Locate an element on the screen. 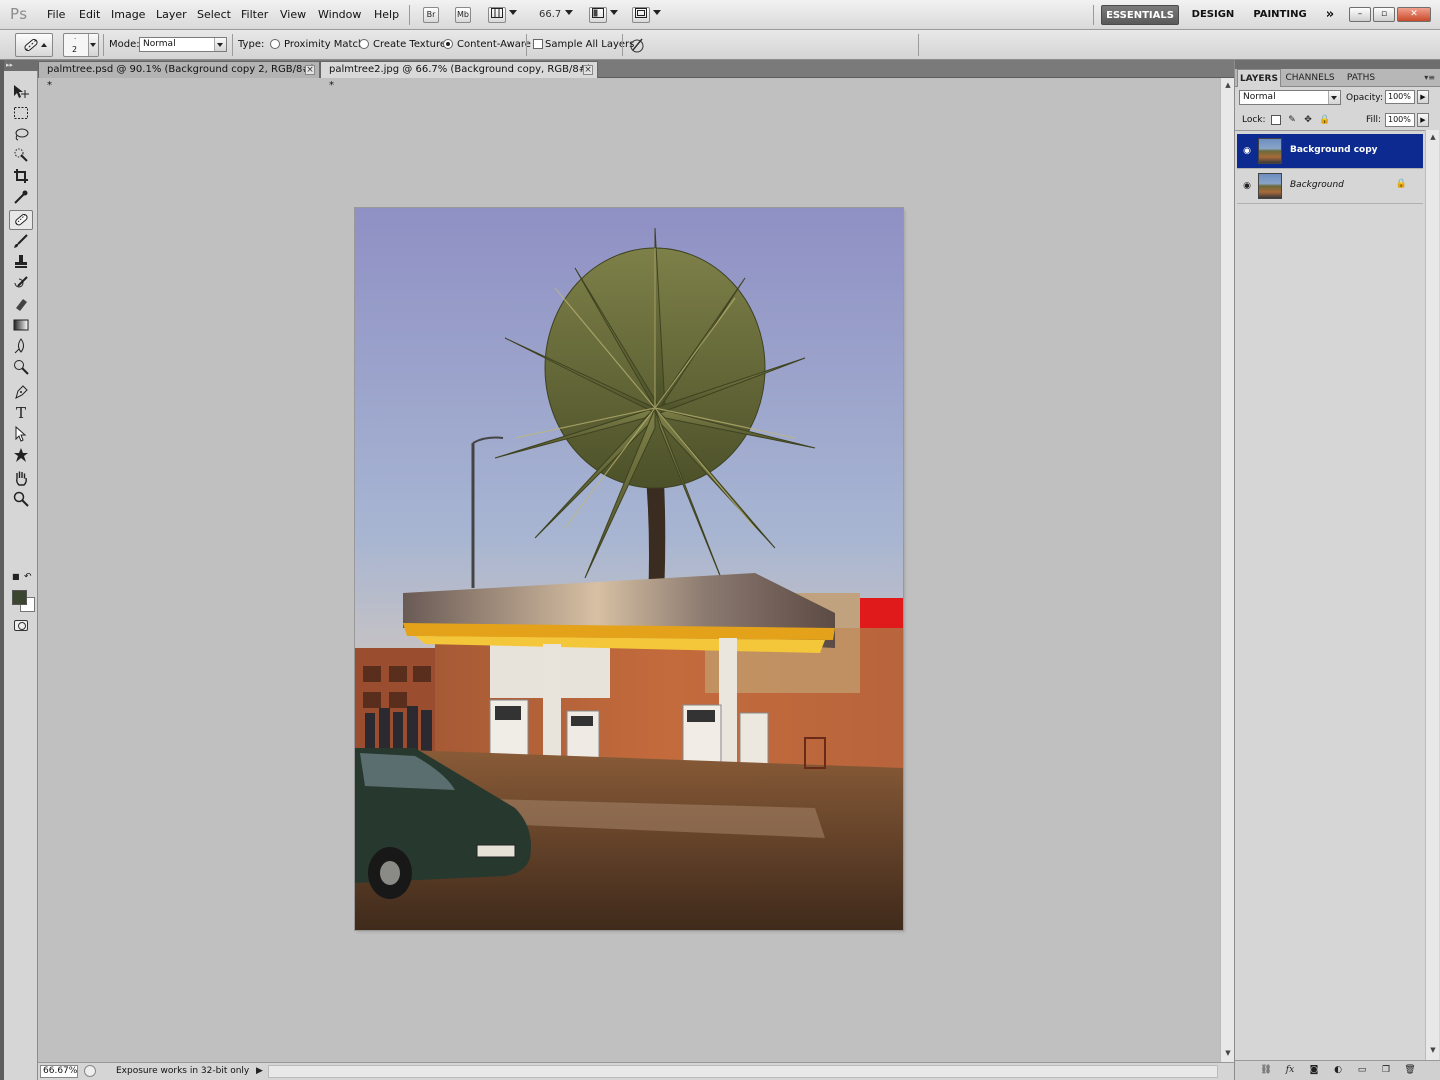 The width and height of the screenshot is (1440, 1080). zoom-percent-field: 66.67% is located at coordinates (59, 1071).